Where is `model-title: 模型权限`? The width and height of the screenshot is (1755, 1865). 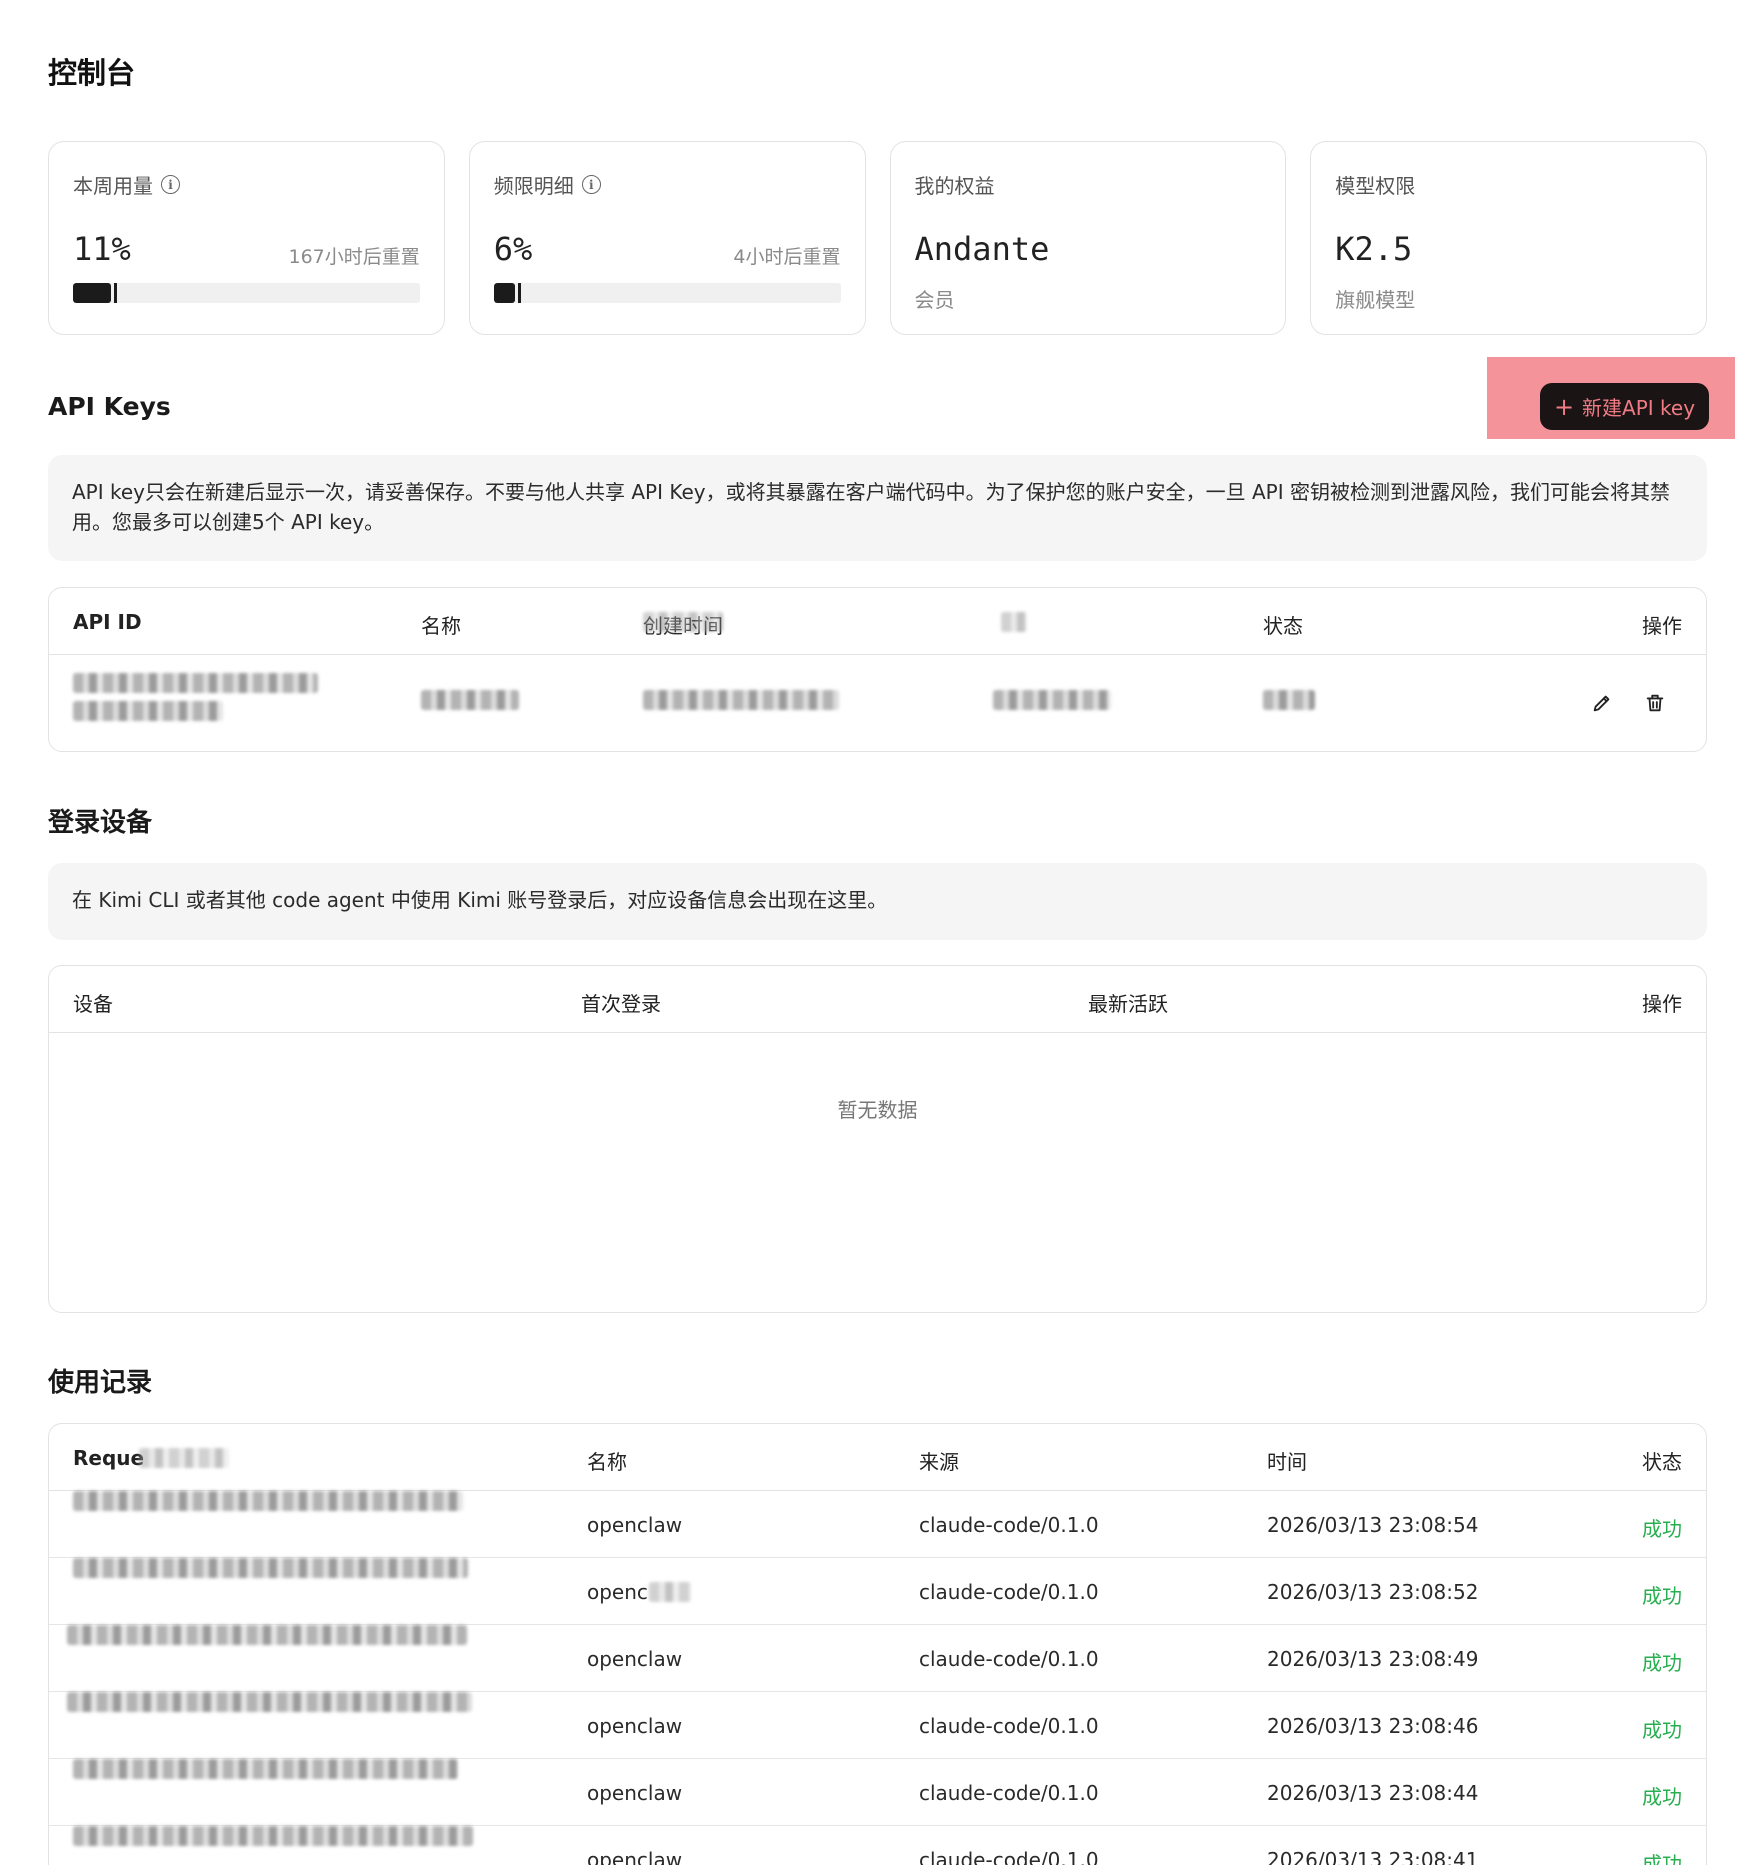
model-title: 模型权限 is located at coordinates (1375, 186).